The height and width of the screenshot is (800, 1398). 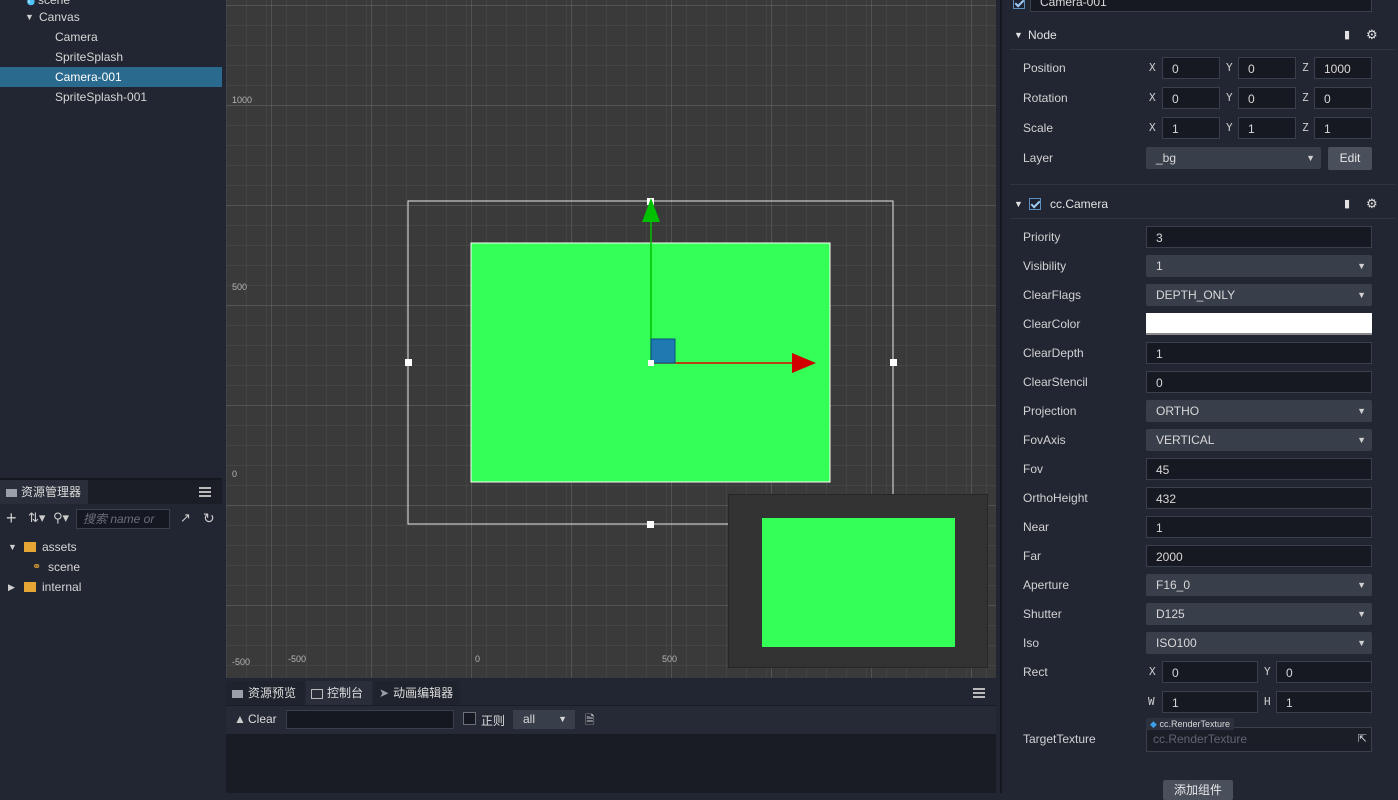 I want to click on ortho-height-input: 432, so click(x=1259, y=498).